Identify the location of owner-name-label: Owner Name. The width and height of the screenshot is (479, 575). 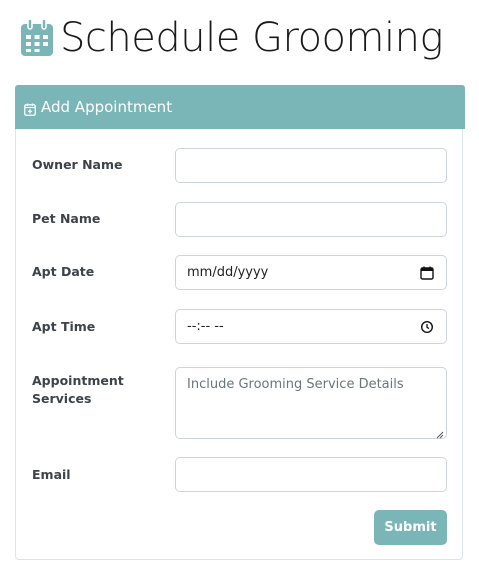
(77, 164).